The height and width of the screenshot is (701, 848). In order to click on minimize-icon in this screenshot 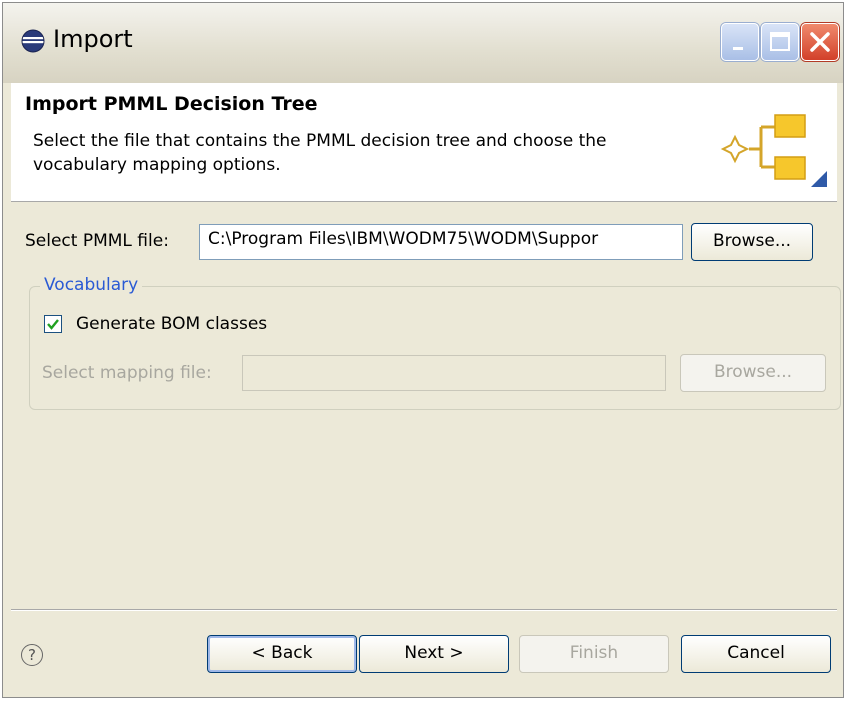, I will do `click(738, 48)`.